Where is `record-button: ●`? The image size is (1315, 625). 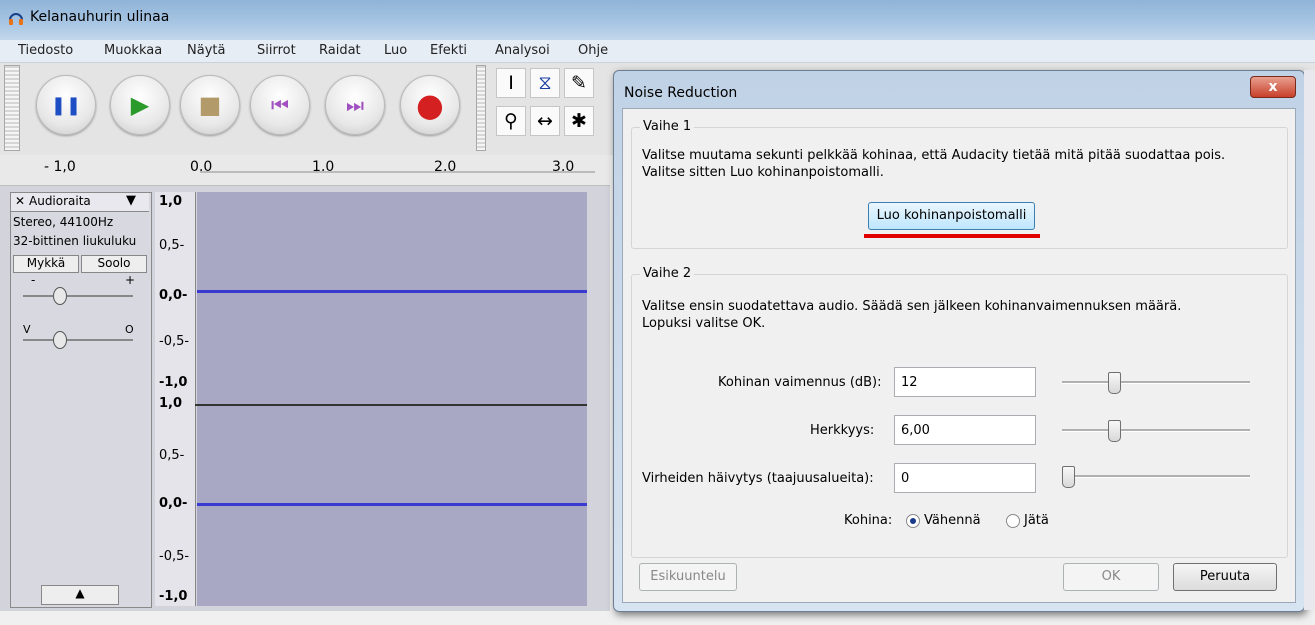 record-button: ● is located at coordinates (430, 105).